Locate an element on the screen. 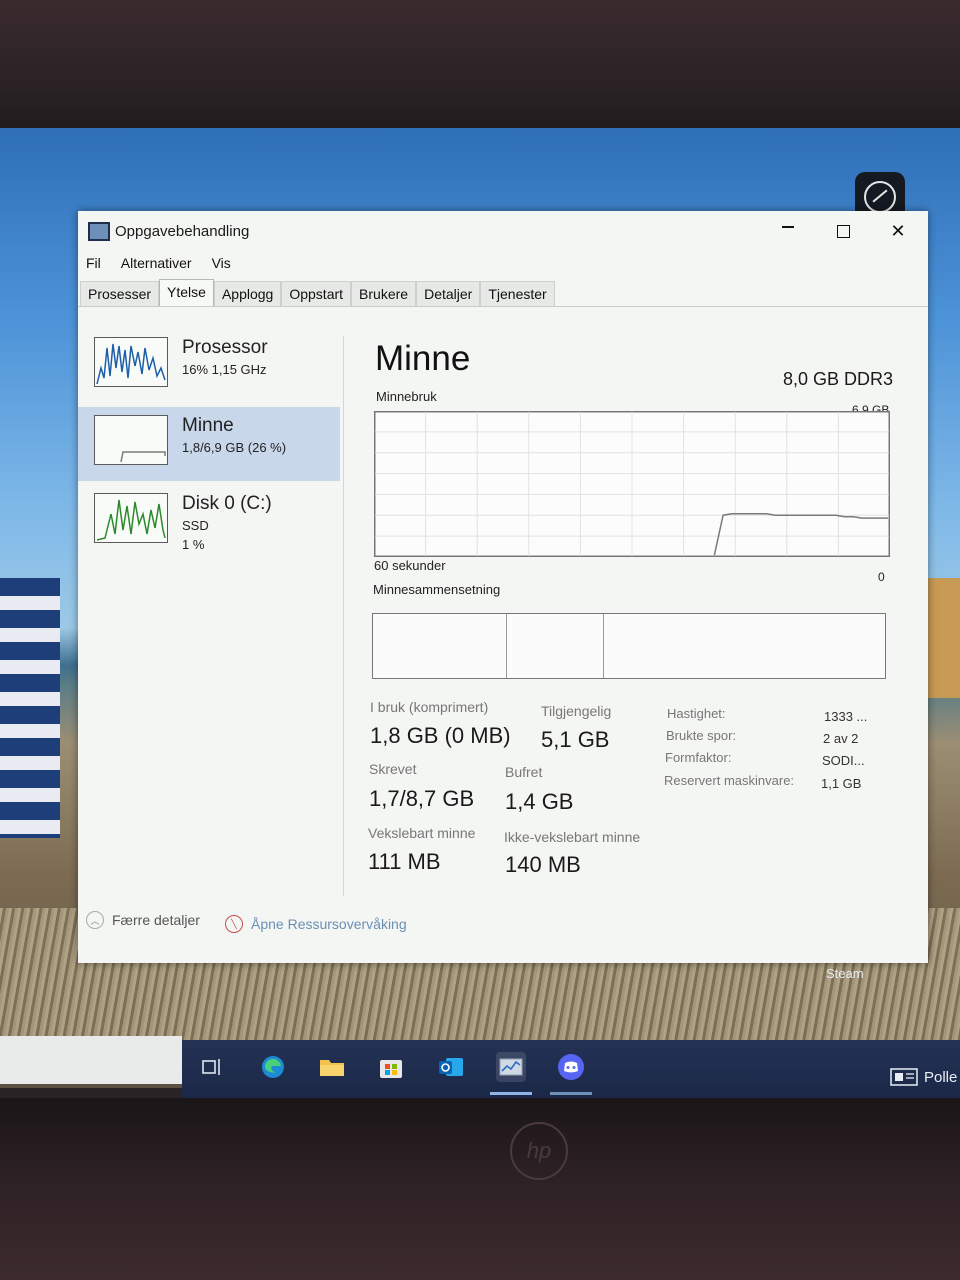  outlook-icon is located at coordinates (451, 1067).